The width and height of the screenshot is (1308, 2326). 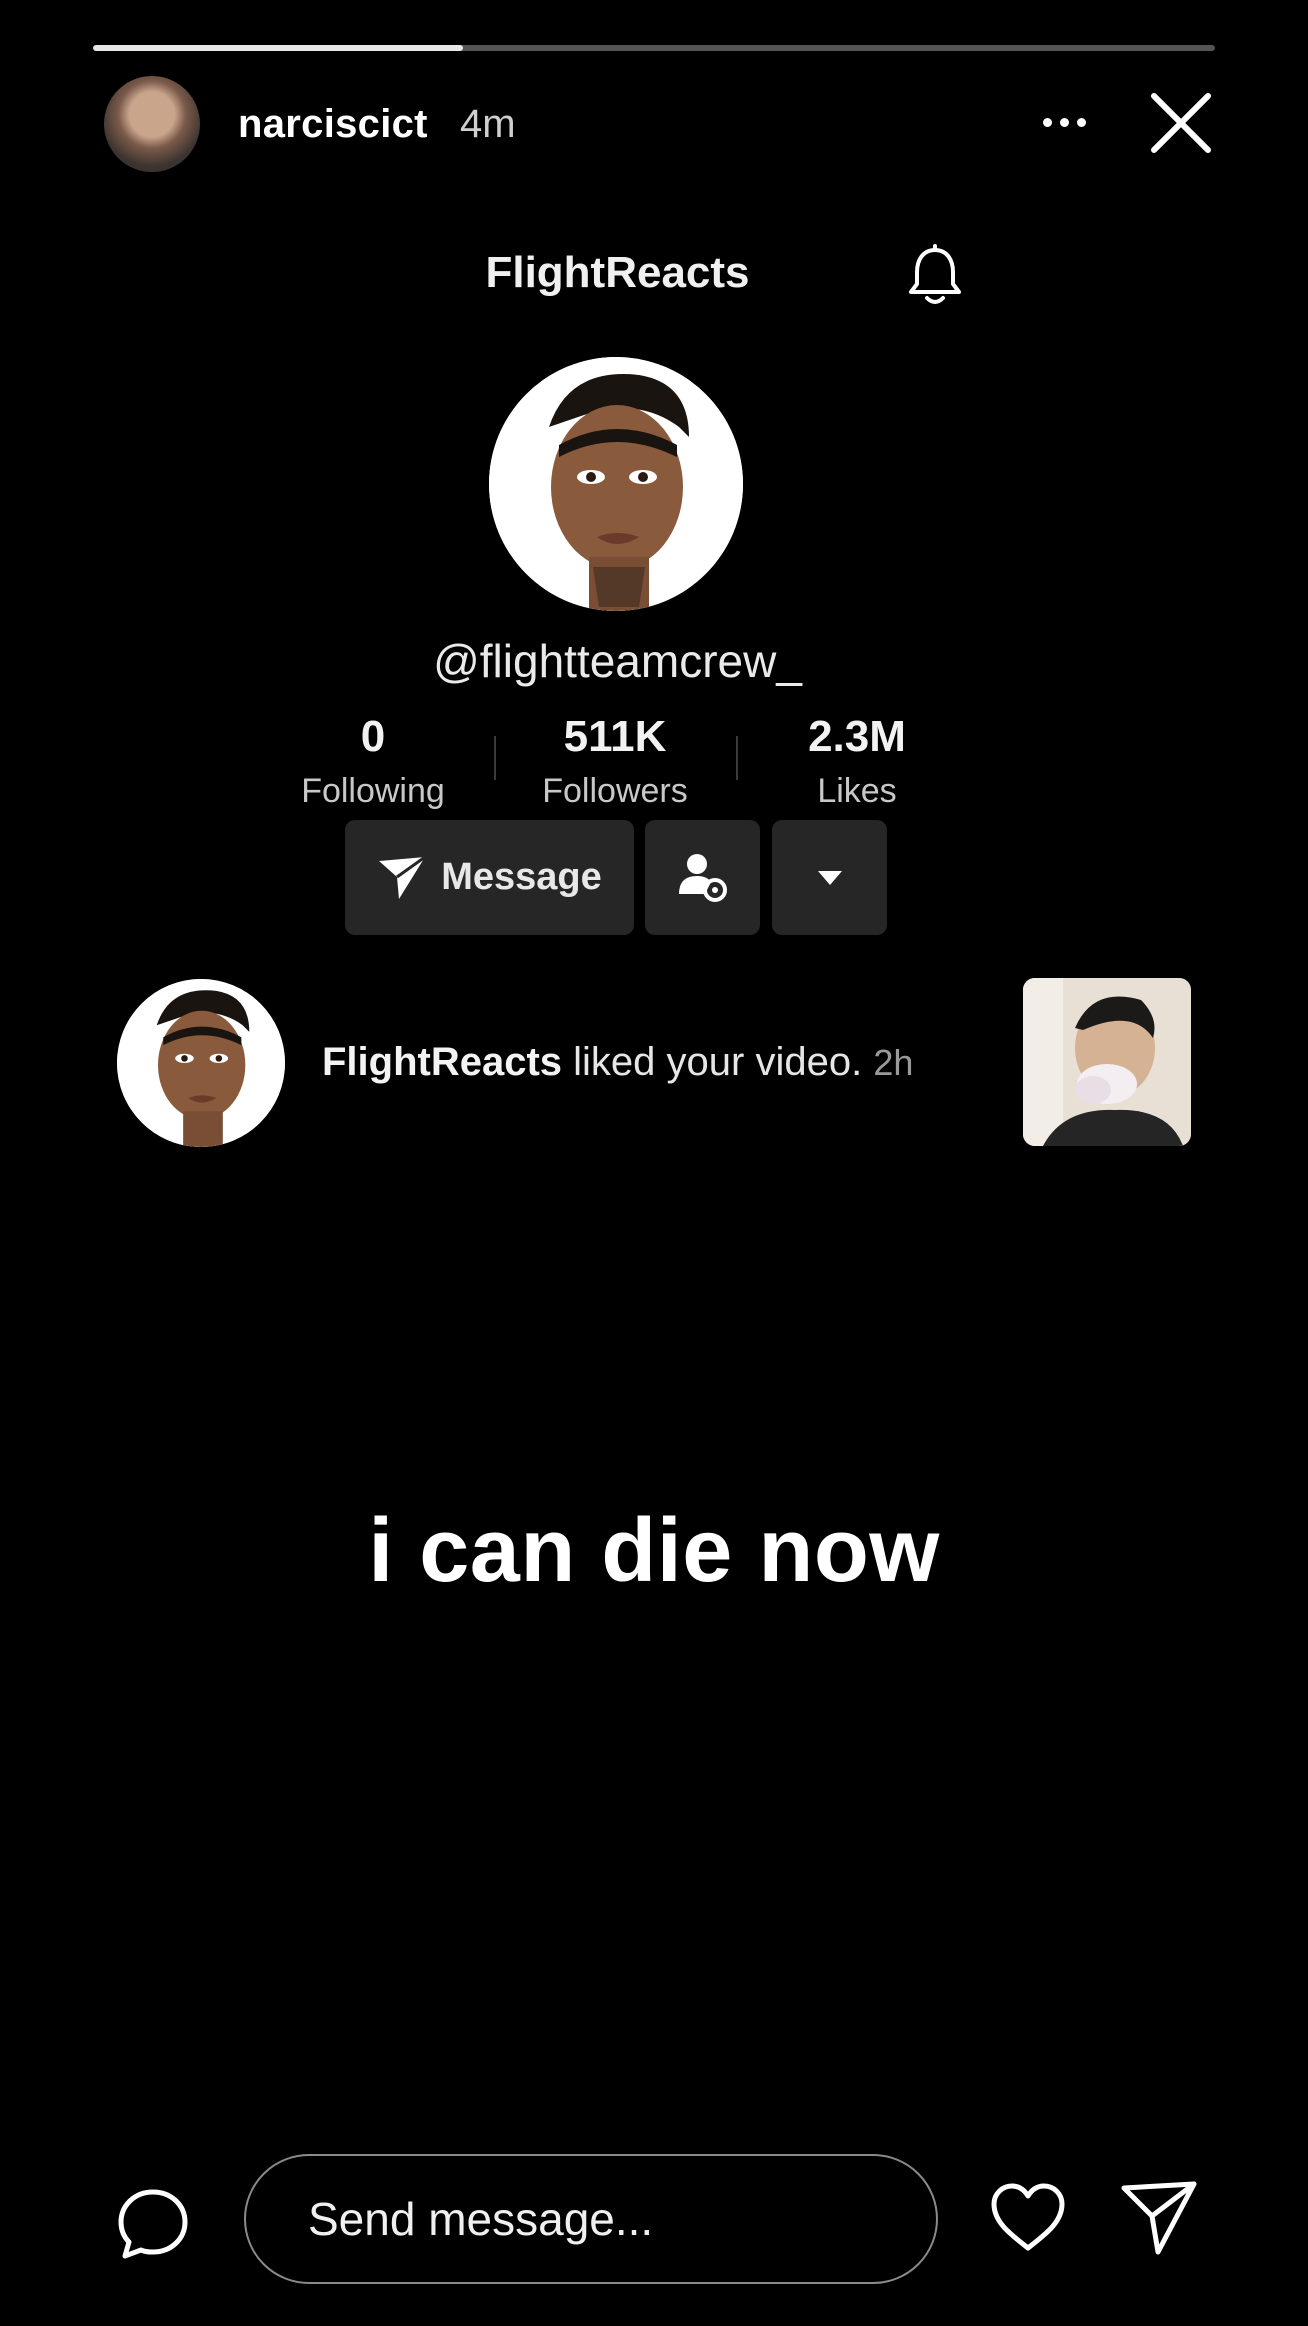 What do you see at coordinates (857, 761) in the screenshot?
I see `stat-likes: 2.3M Likes` at bounding box center [857, 761].